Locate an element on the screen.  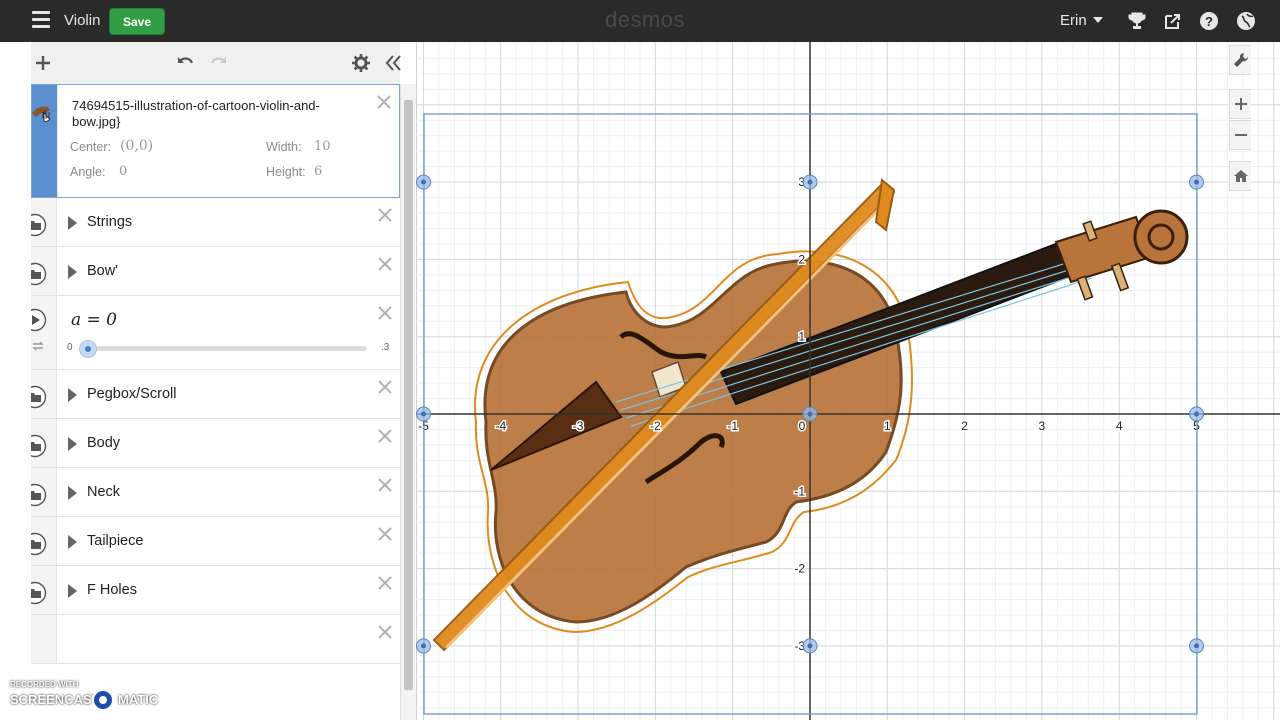
help-icon: ? is located at coordinates (1209, 21).